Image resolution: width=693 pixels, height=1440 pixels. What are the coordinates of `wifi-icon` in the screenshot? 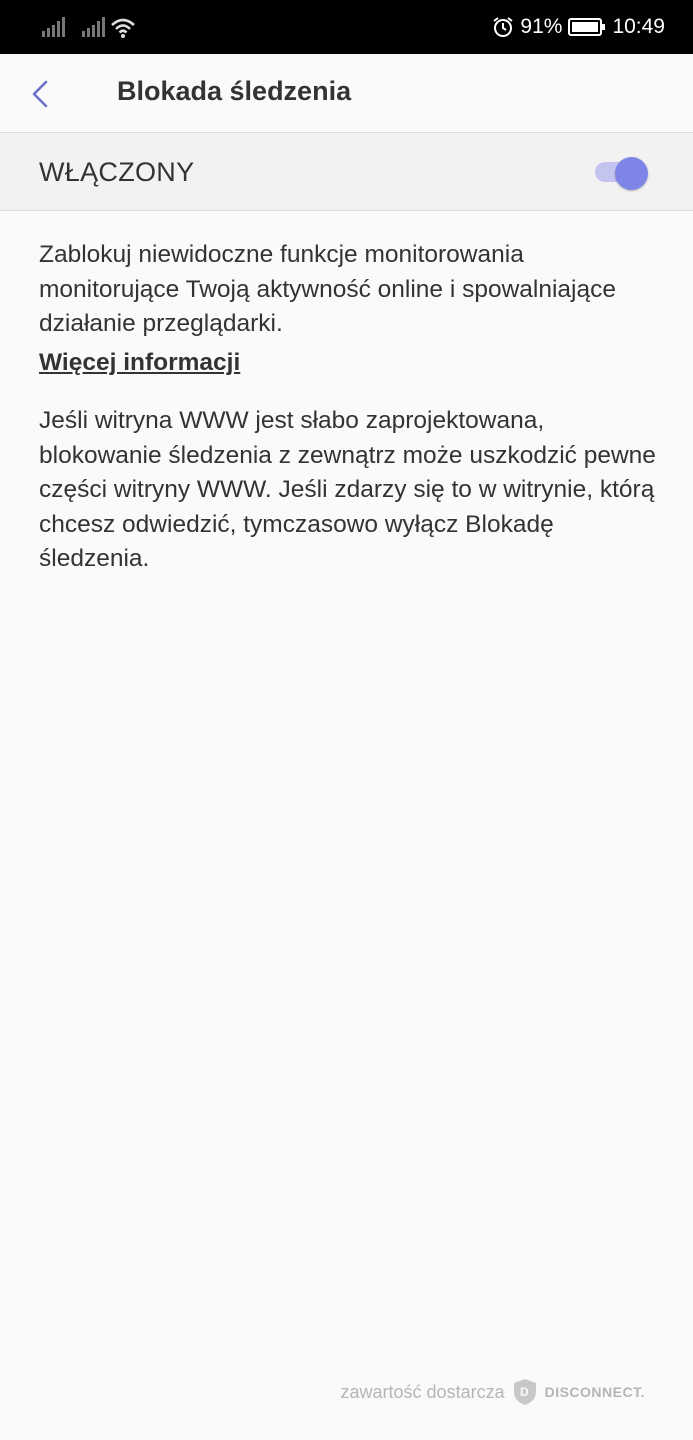 It's located at (123, 28).